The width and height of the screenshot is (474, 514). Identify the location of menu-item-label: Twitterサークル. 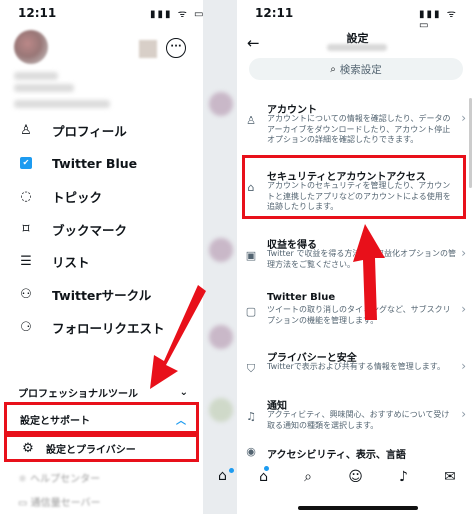
(102, 295).